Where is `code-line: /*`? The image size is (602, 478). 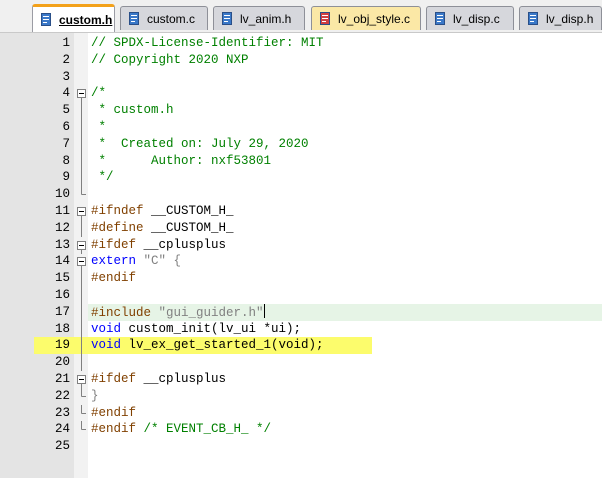
code-line: /* is located at coordinates (98, 93).